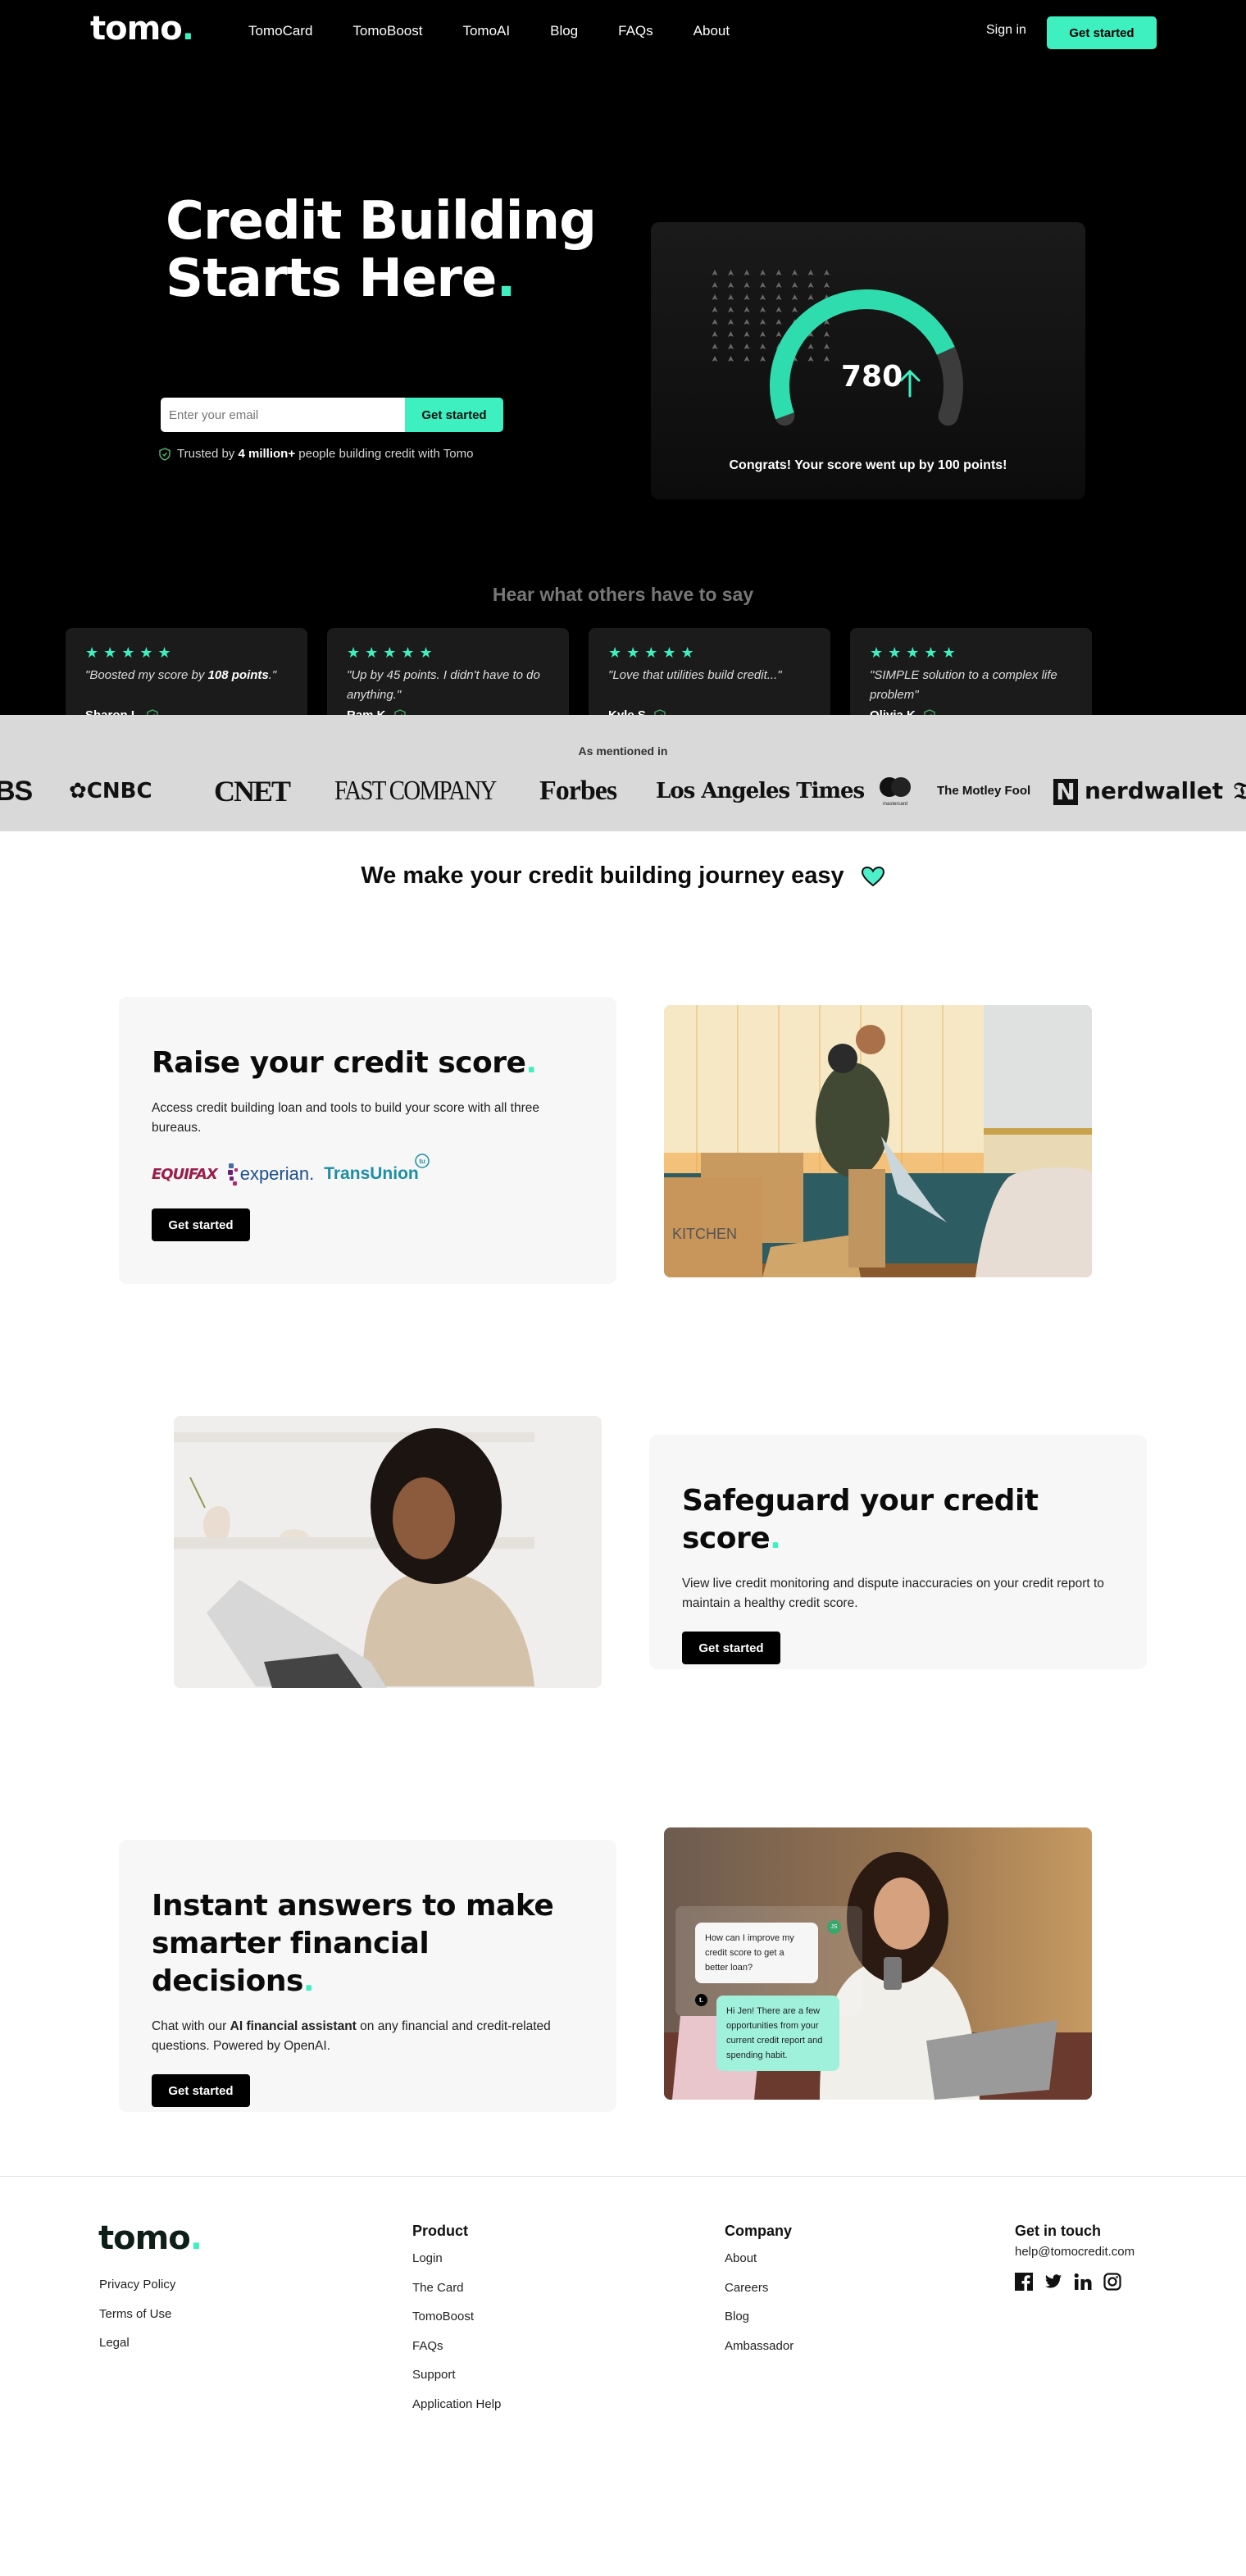  I want to click on nav-link-blog: Blog, so click(564, 31).